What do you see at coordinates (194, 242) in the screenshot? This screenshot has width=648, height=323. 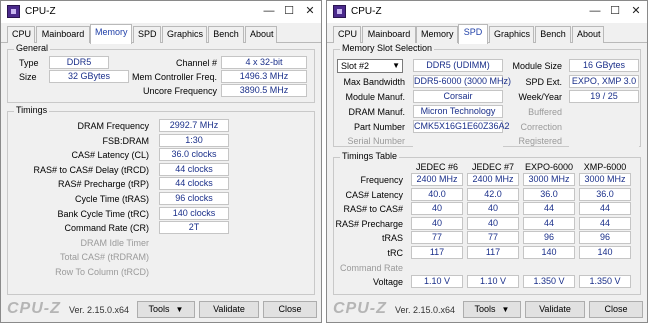 I see `timing-value` at bounding box center [194, 242].